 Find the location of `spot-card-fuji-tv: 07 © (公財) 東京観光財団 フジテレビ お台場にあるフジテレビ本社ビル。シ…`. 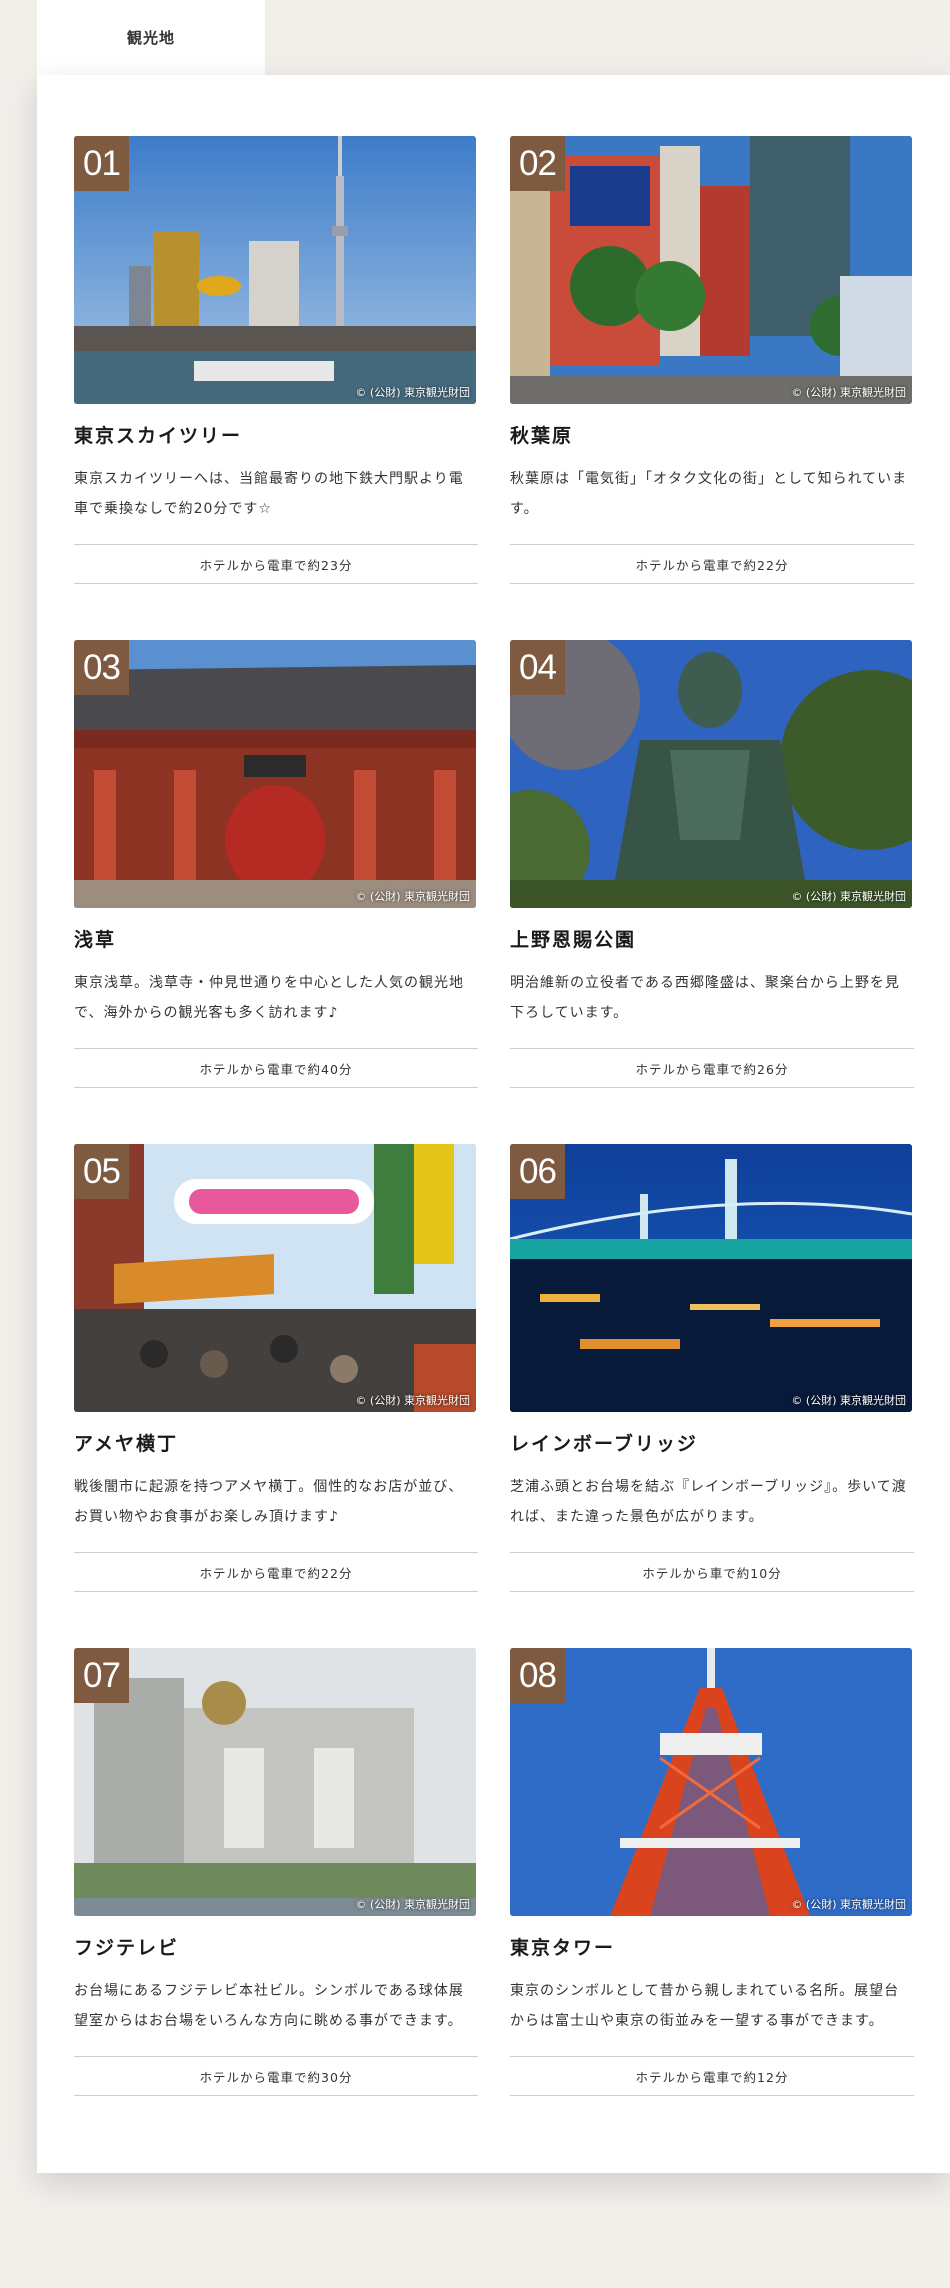

spot-card-fuji-tv: 07 © (公財) 東京観光財団 フジテレビ お台場にあるフジテレビ本社ビル。シ… is located at coordinates (276, 1872).